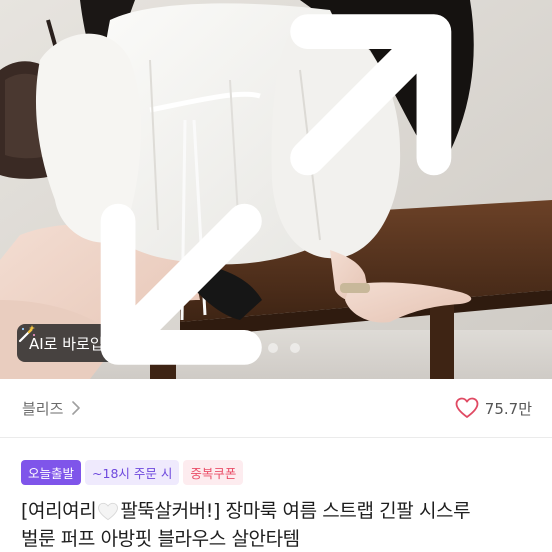 This screenshot has width=552, height=552. Describe the element at coordinates (59, 511) in the screenshot. I see `title-part-1: [여리여리` at that location.